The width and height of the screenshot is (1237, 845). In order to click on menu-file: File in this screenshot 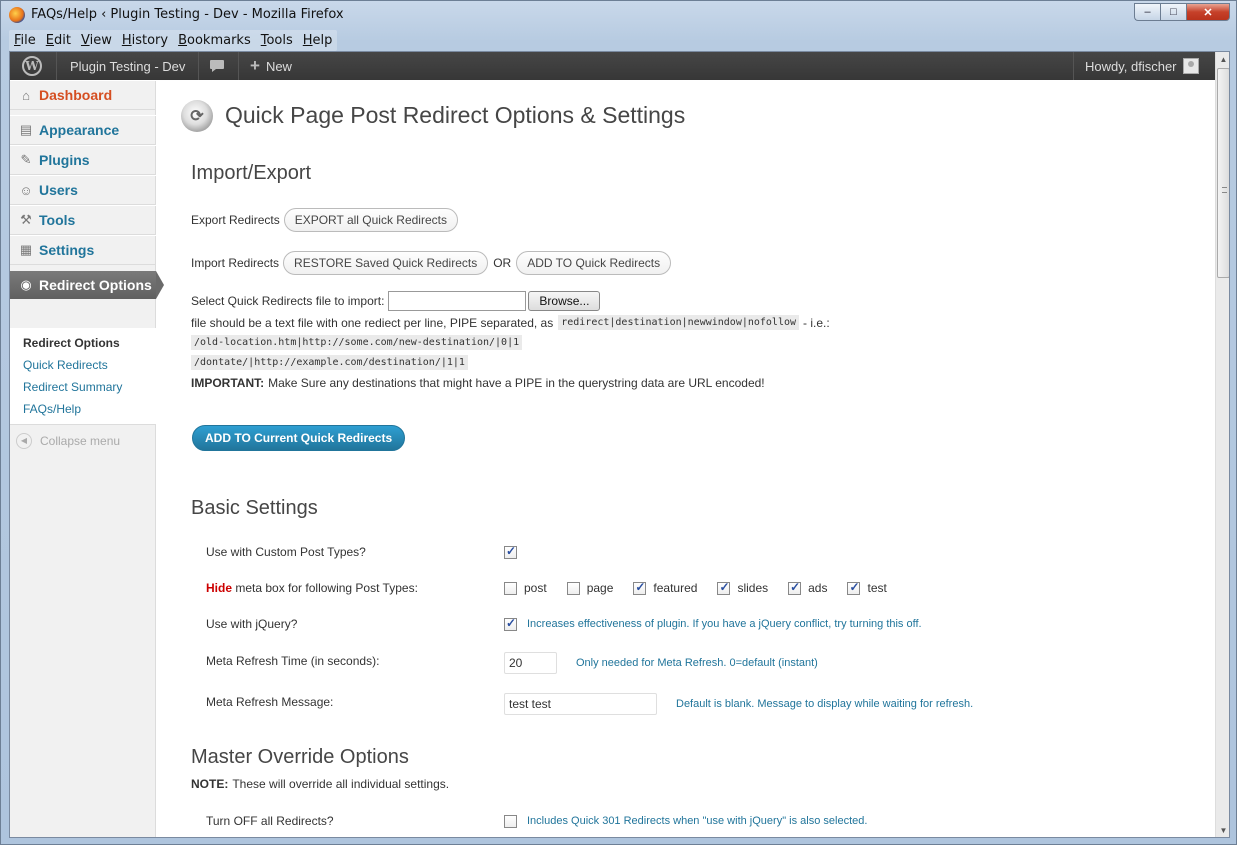, I will do `click(25, 40)`.